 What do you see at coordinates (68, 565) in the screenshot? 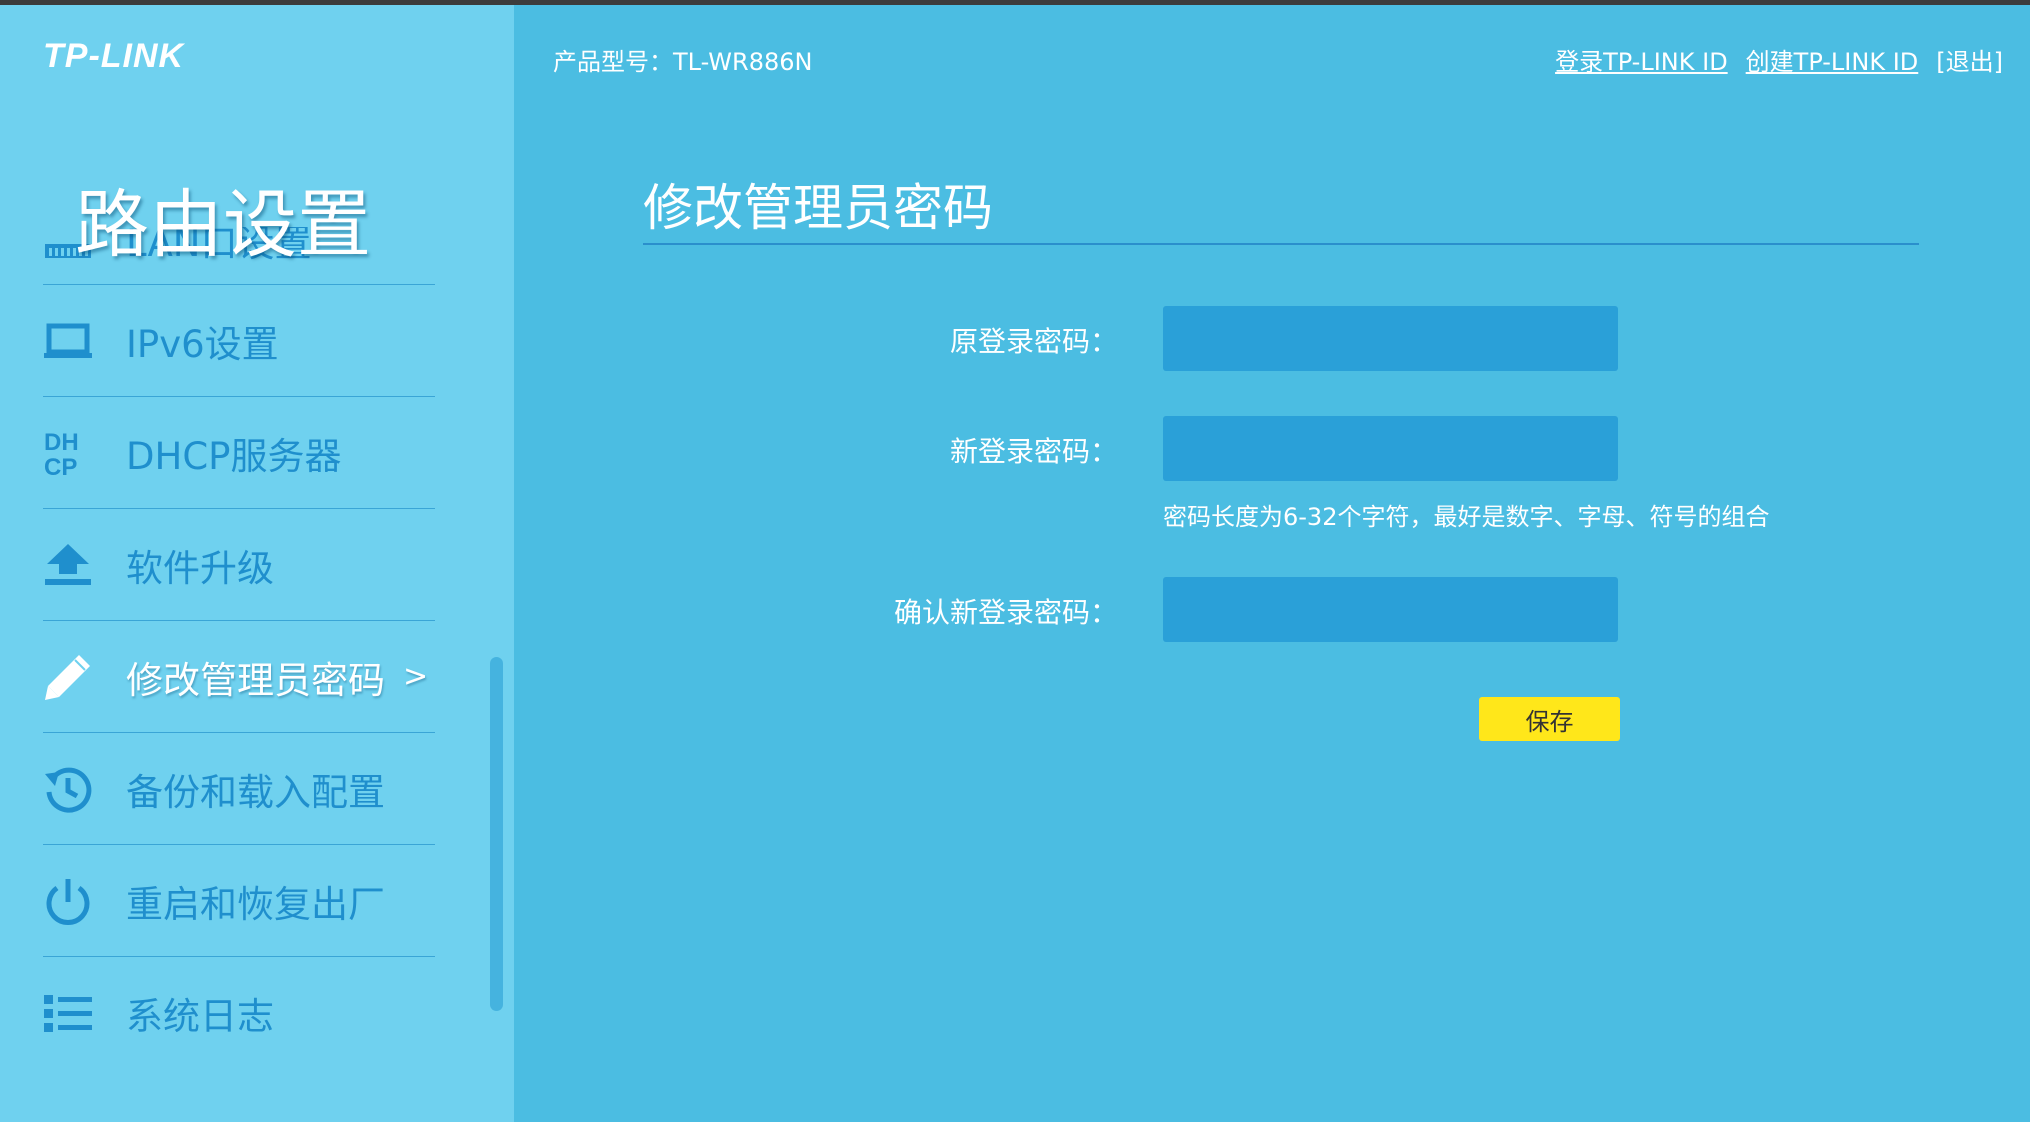
I see `upload-icon` at bounding box center [68, 565].